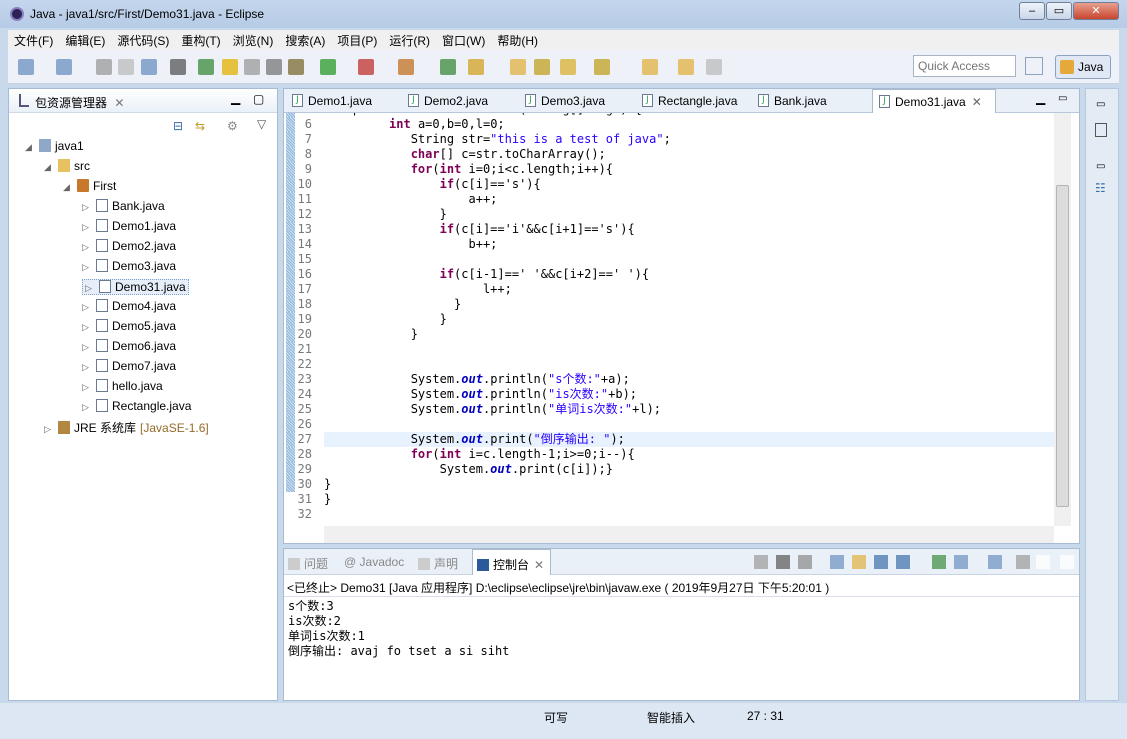  What do you see at coordinates (135, 287) in the screenshot?
I see `tree-item: ▷ Demo31.java` at bounding box center [135, 287].